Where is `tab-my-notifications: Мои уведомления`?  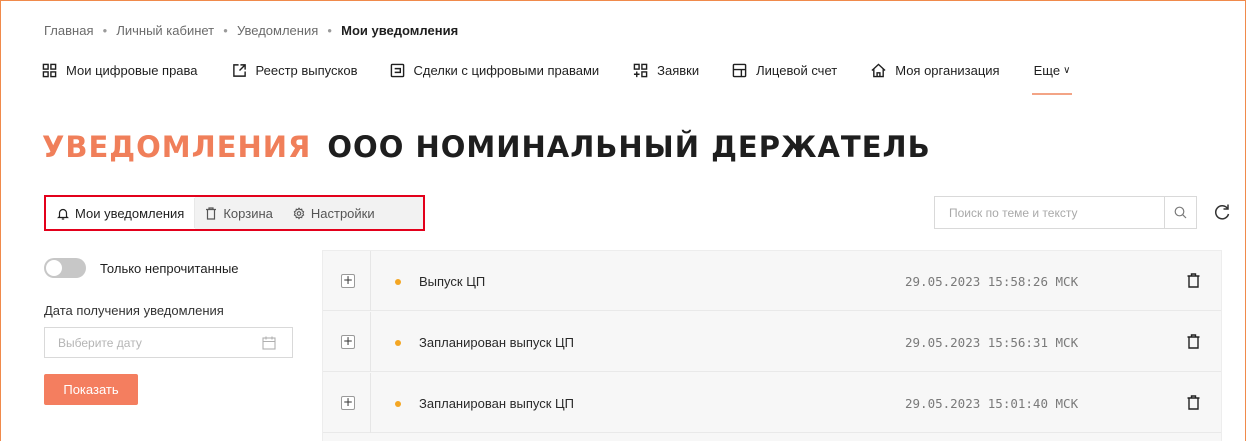 tab-my-notifications: Мои уведомления is located at coordinates (121, 213).